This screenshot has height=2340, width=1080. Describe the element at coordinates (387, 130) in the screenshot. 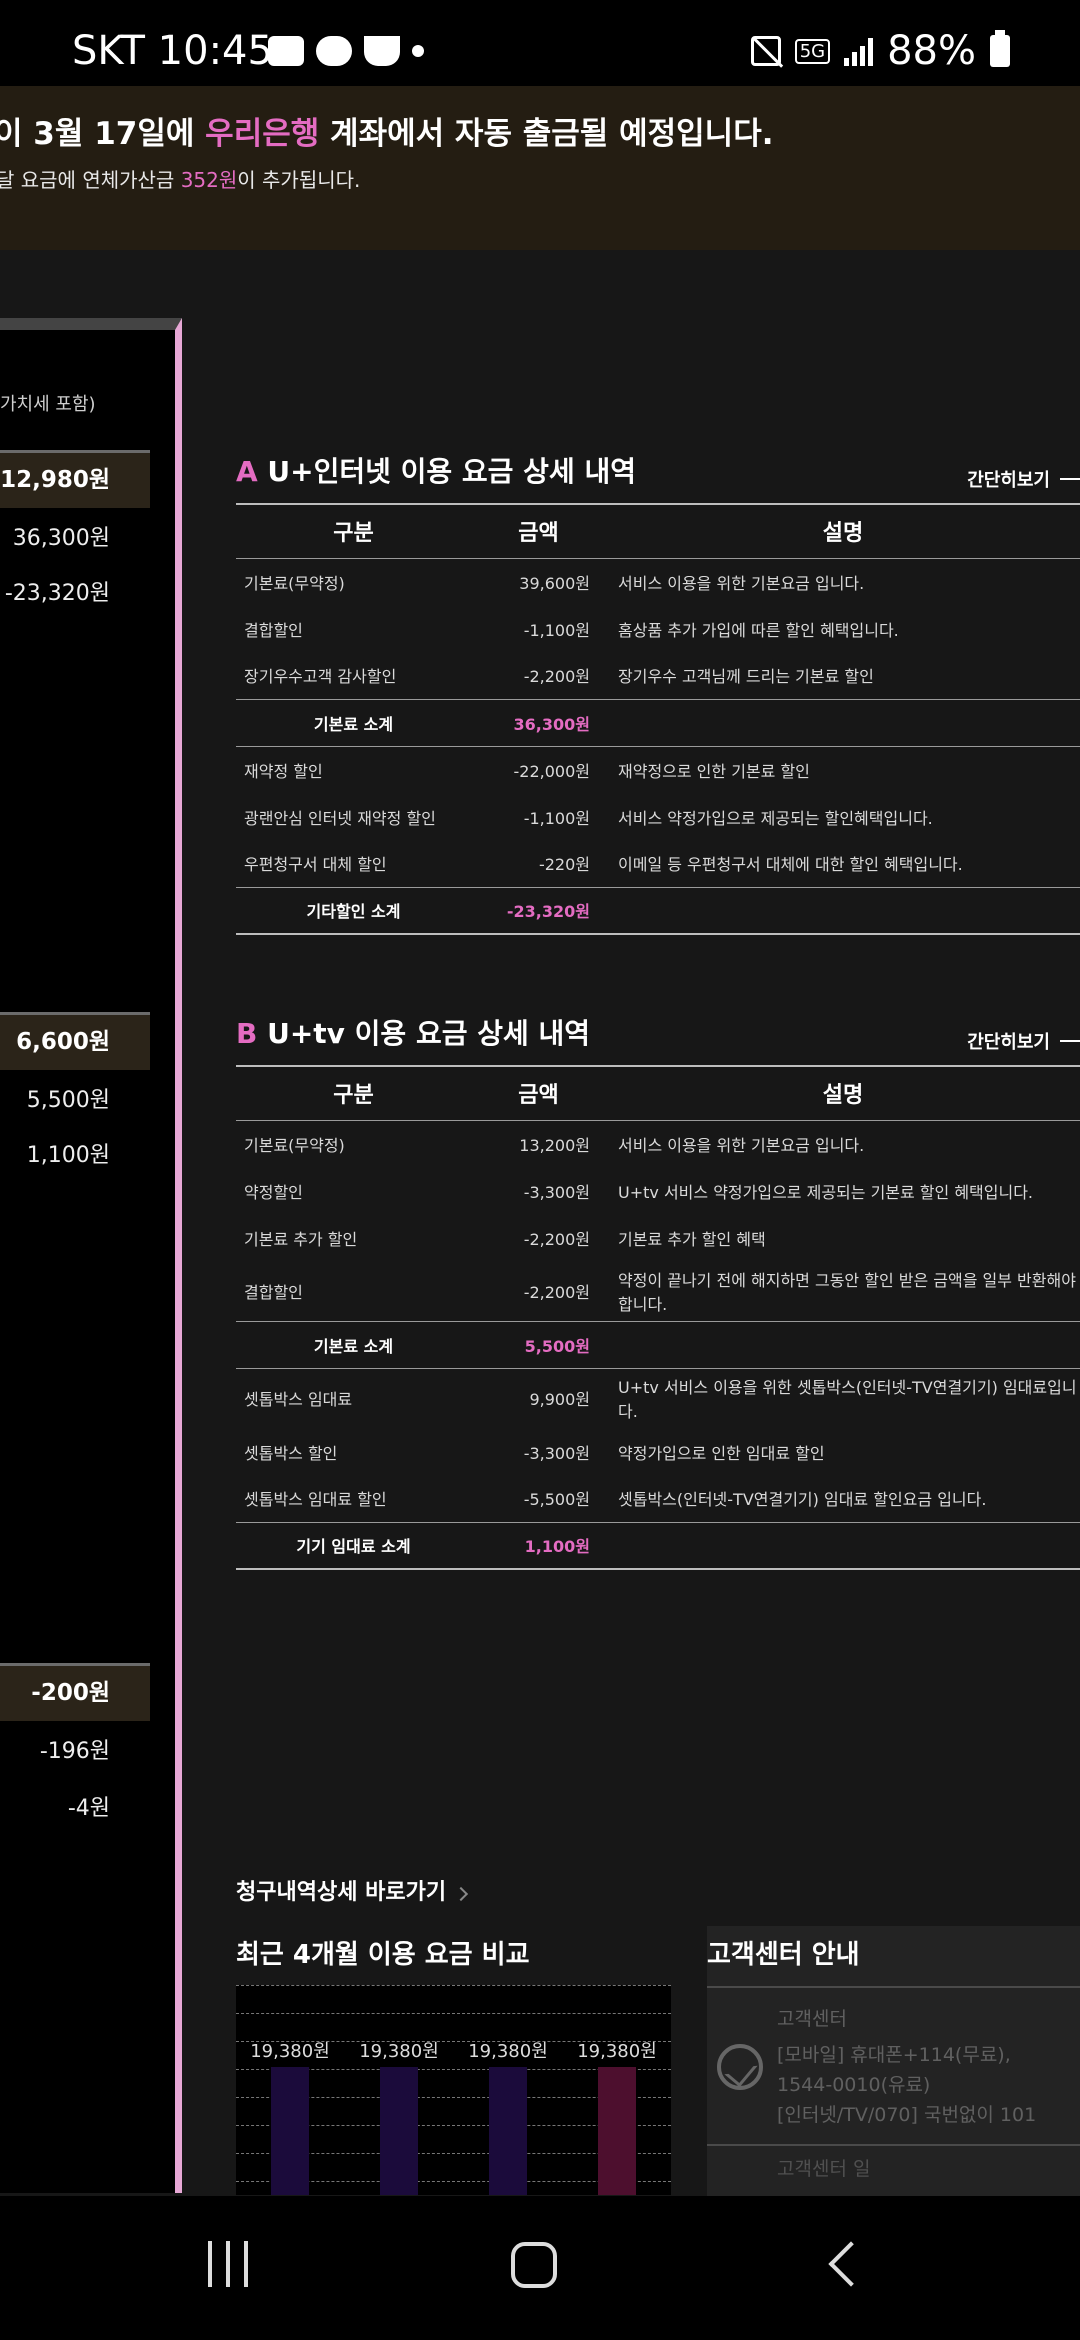

I see `withdrawal-notice: 이 3월 17일에 우리은행 계좌에서 자동 출금될 예정입니다.` at that location.